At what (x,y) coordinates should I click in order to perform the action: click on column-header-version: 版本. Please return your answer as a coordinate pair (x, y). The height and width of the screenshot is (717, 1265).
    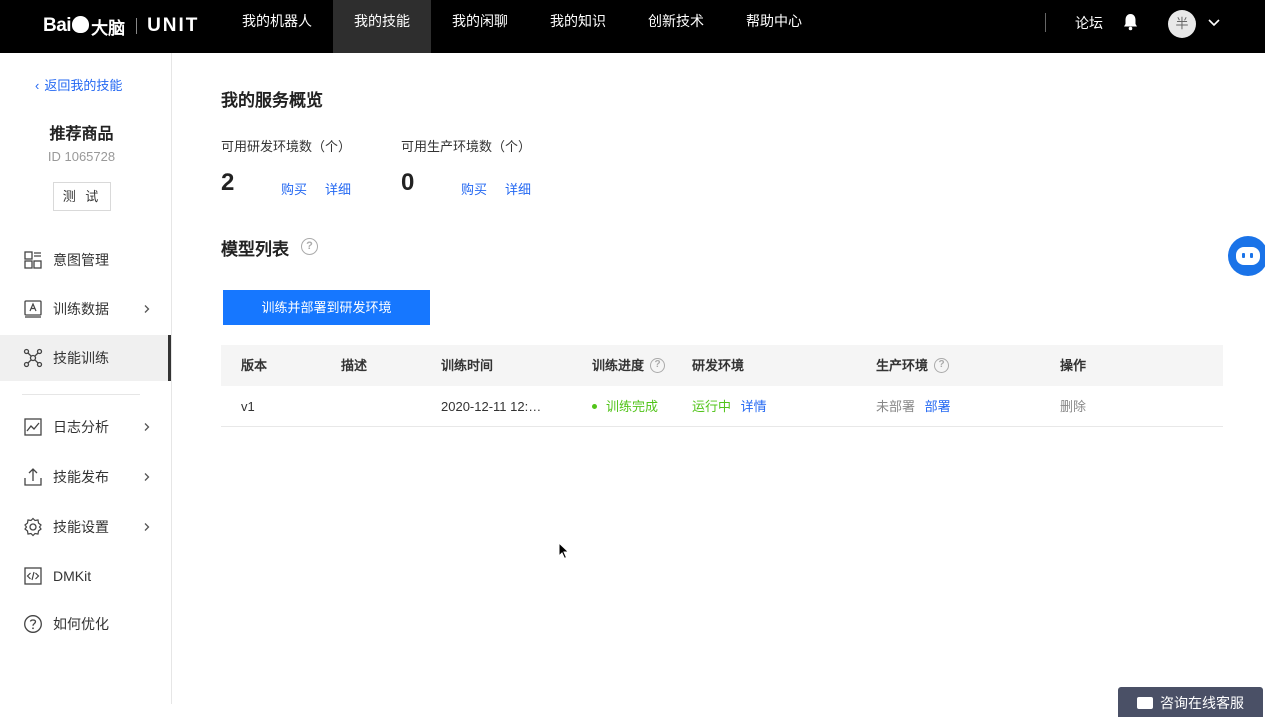
    Looking at the image, I should click on (254, 365).